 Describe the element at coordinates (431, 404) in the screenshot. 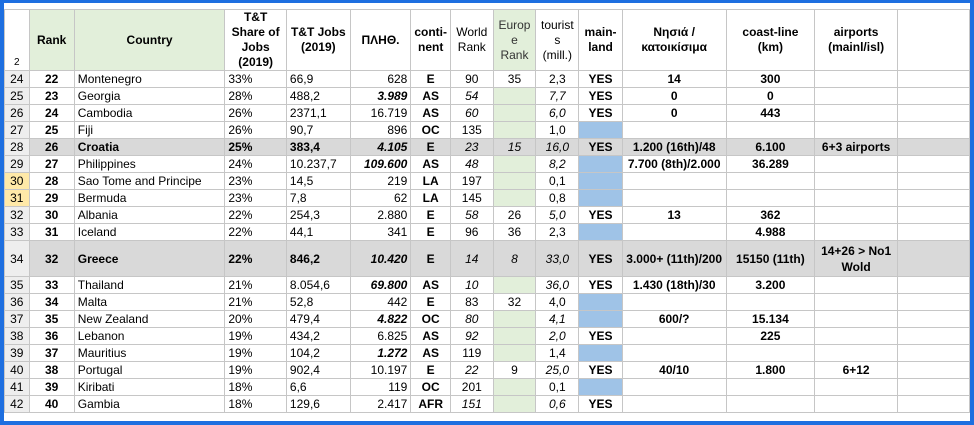

I see `continent-cell: AFR` at that location.